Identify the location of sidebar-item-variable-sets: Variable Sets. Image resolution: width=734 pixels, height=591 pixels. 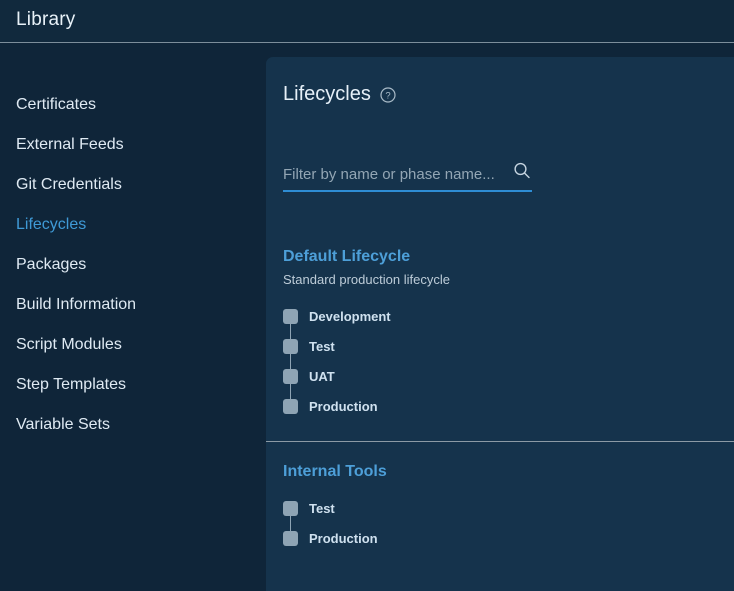
(133, 425).